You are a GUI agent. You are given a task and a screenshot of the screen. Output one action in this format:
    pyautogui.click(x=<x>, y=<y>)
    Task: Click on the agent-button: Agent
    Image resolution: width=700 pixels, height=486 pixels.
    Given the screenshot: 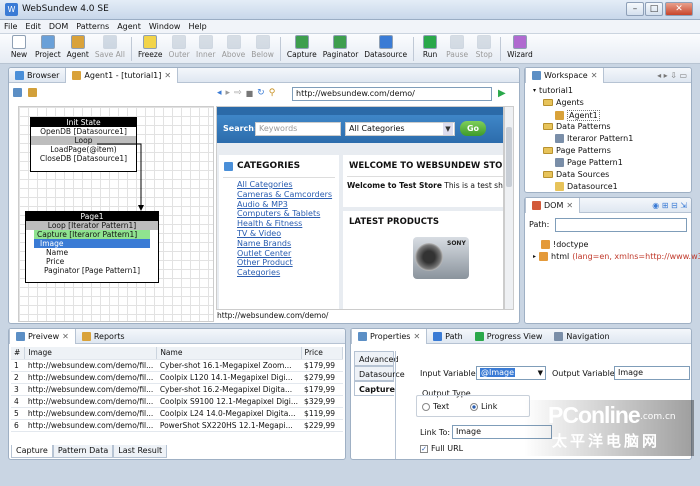 What is the action you would take?
    pyautogui.click(x=78, y=47)
    